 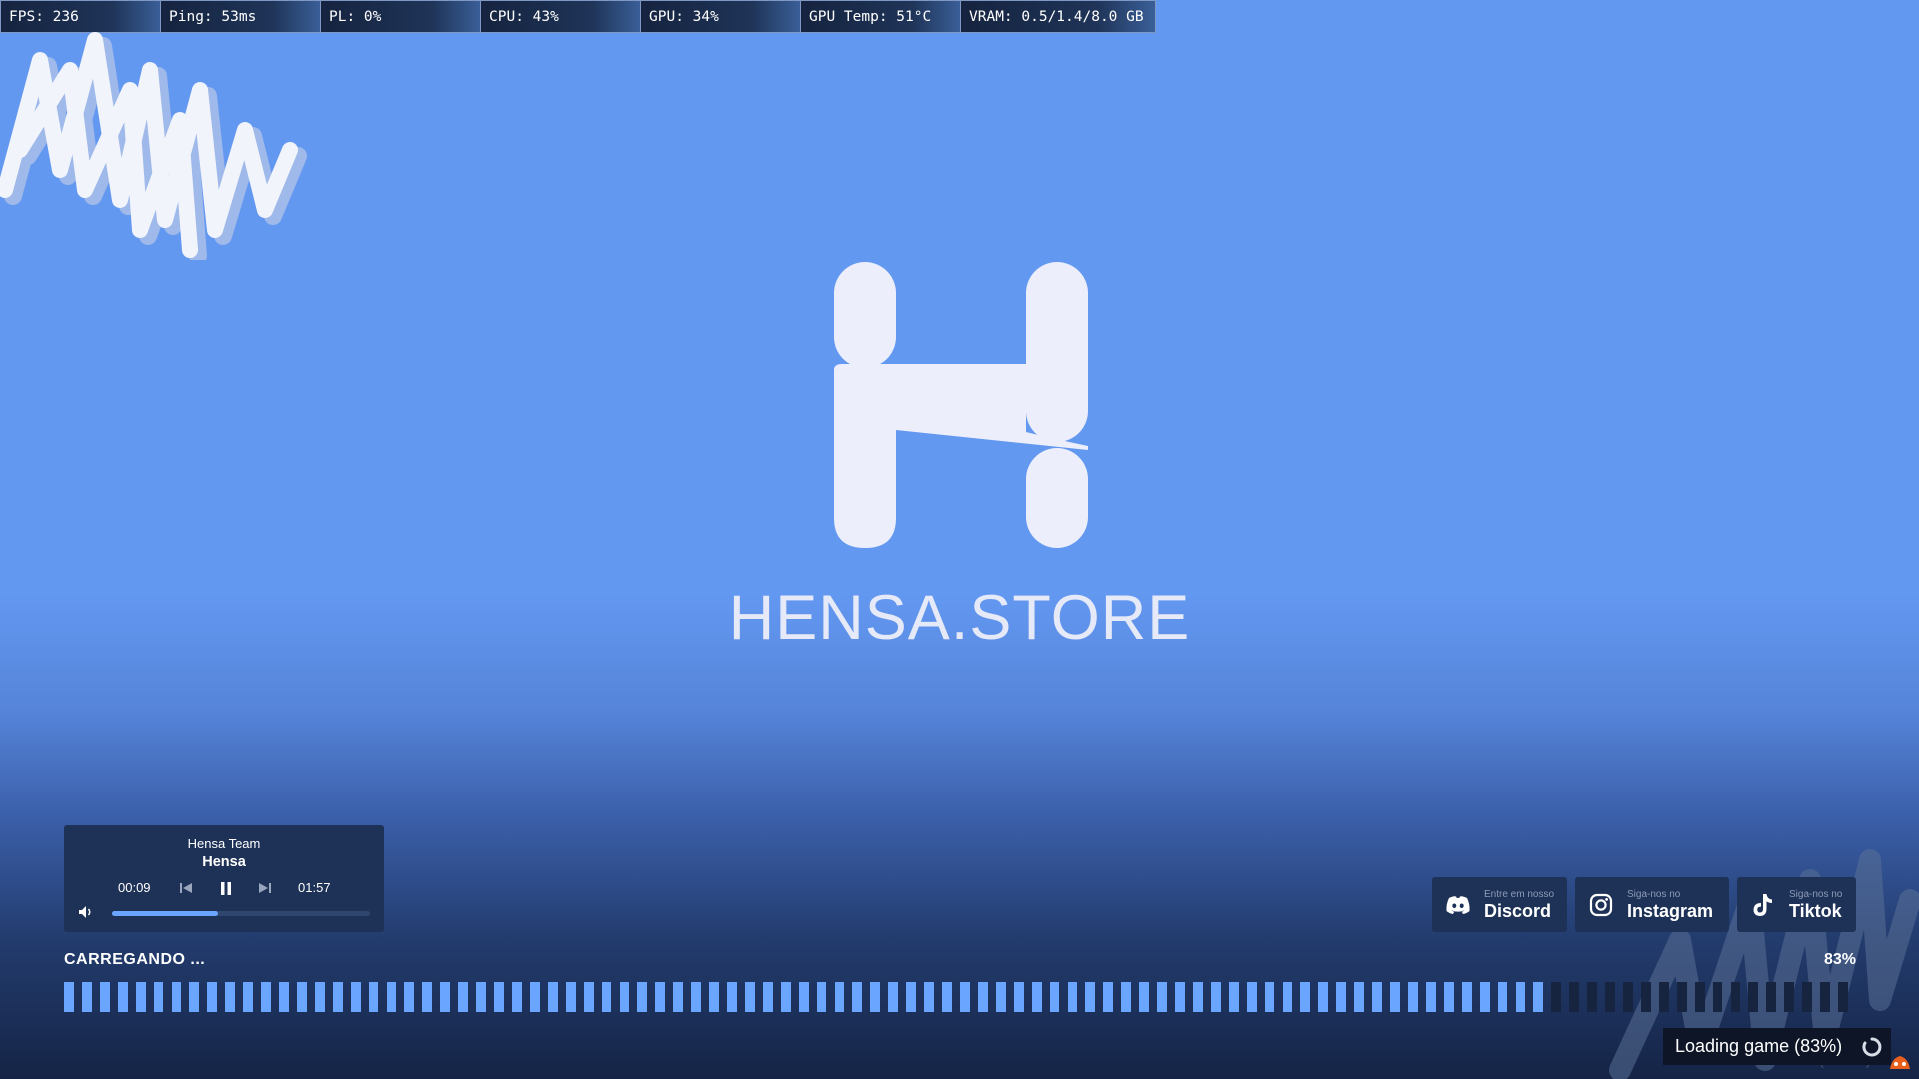 What do you see at coordinates (1654, 894) in the screenshot?
I see `instagram-subtitle: Siga-nos no` at bounding box center [1654, 894].